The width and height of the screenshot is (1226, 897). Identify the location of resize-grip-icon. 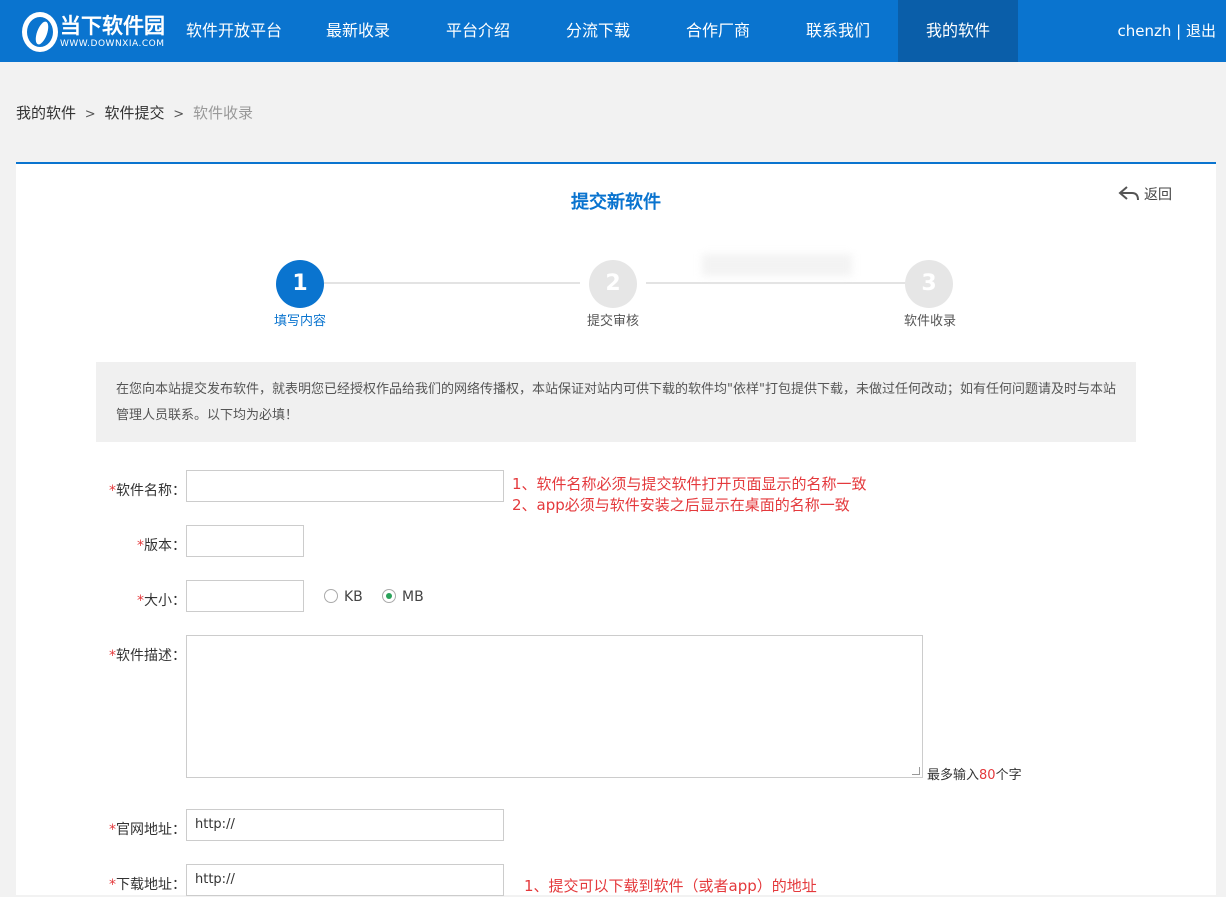
(916, 771).